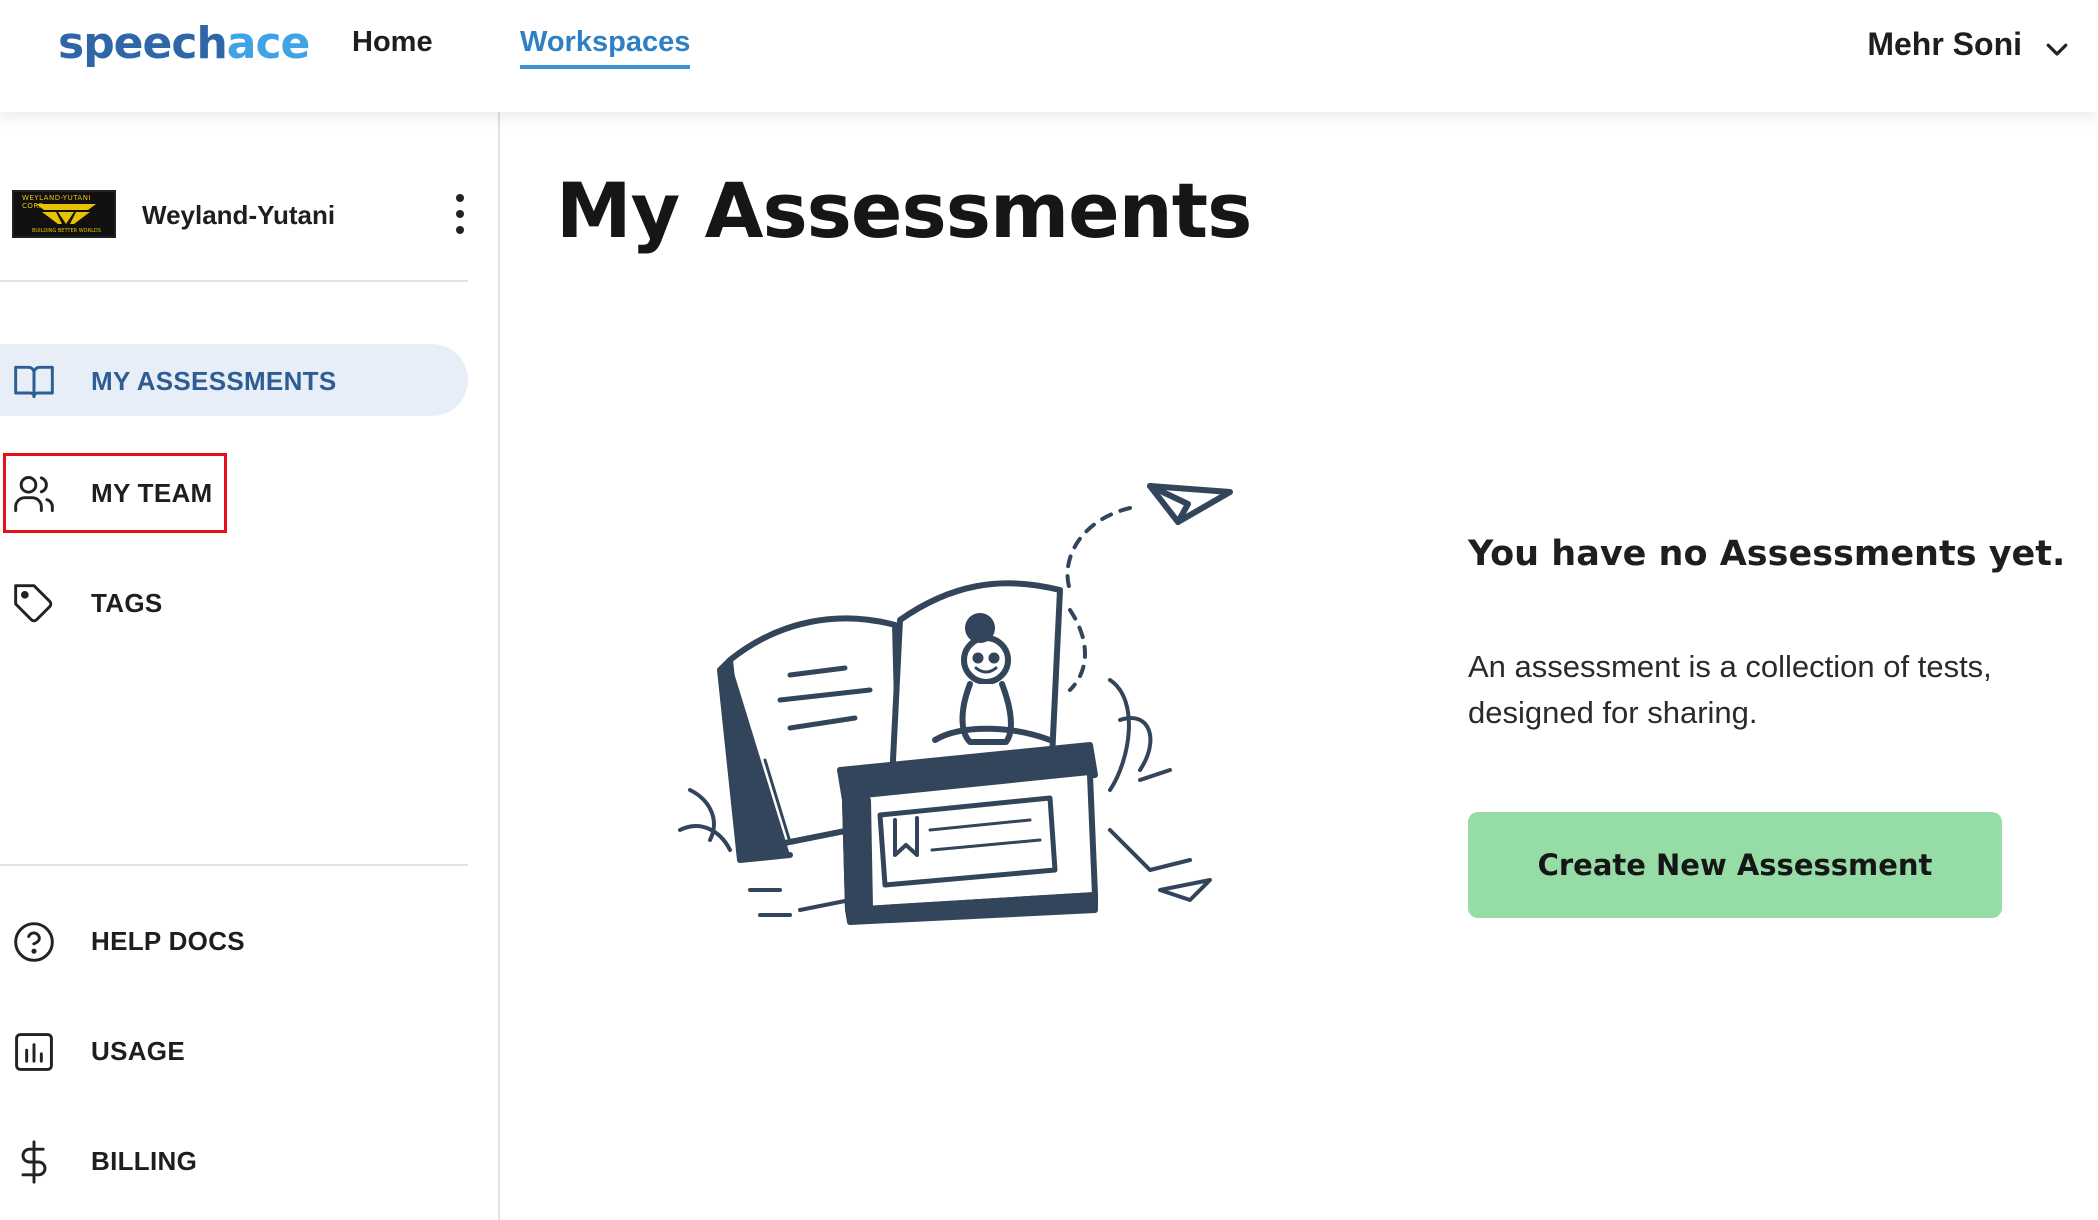 The image size is (2098, 1220). What do you see at coordinates (268, 43) in the screenshot?
I see `brand-logo-part2: ace` at bounding box center [268, 43].